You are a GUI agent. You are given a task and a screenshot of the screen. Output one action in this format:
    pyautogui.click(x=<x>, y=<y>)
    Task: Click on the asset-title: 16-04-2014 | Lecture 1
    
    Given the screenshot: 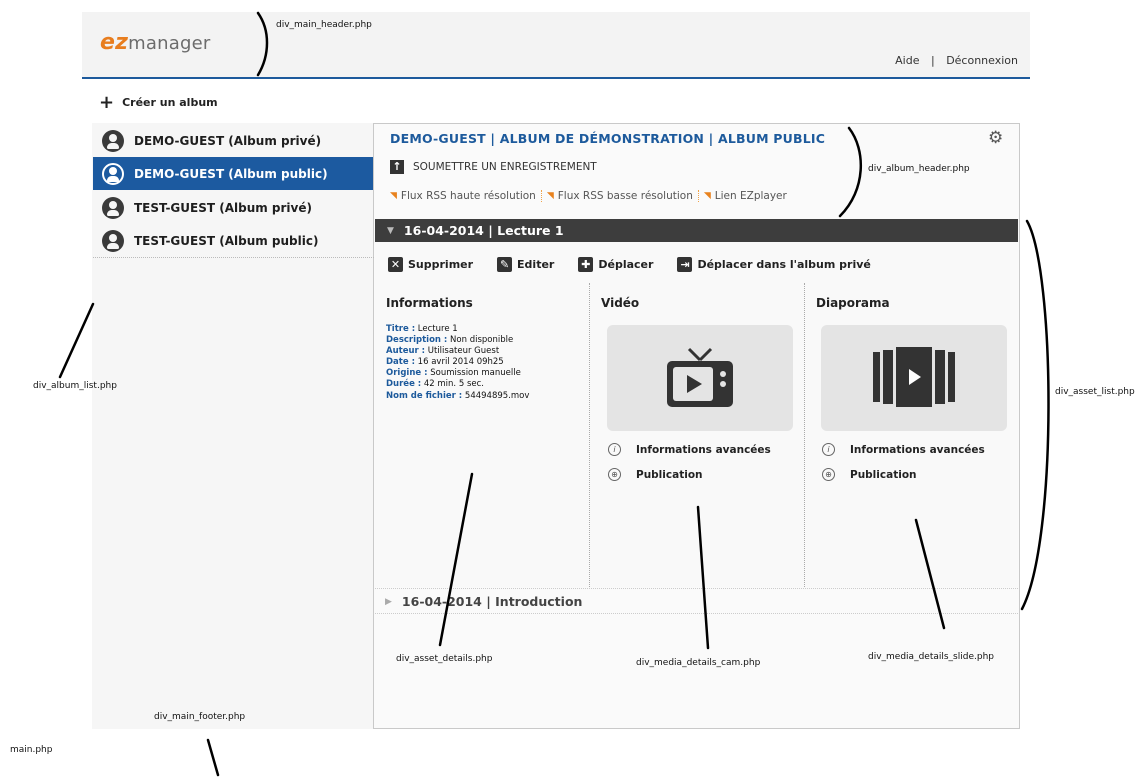 What is the action you would take?
    pyautogui.click(x=483, y=230)
    